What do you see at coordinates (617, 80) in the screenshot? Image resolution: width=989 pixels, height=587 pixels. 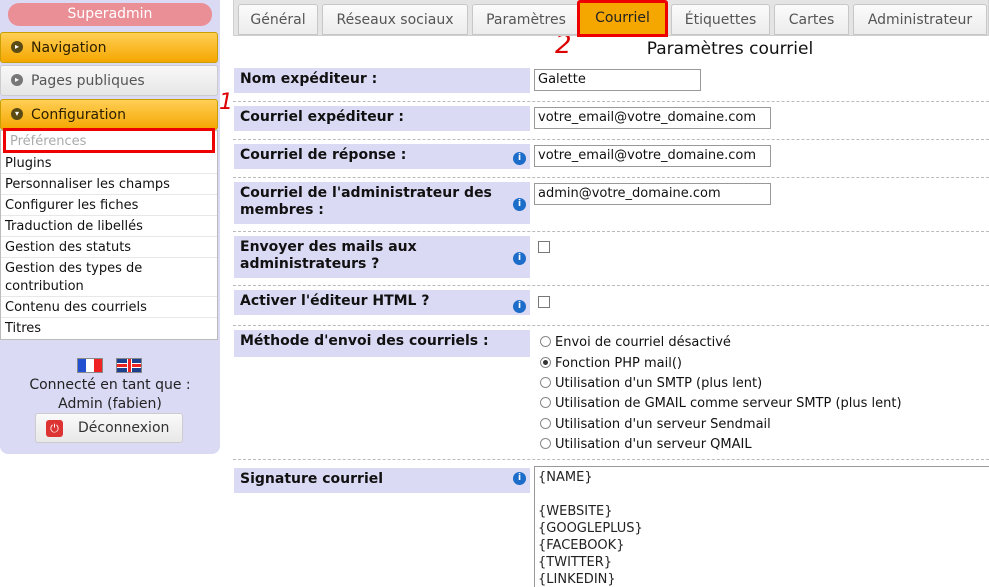 I see `sender-name-field: Galette` at bounding box center [617, 80].